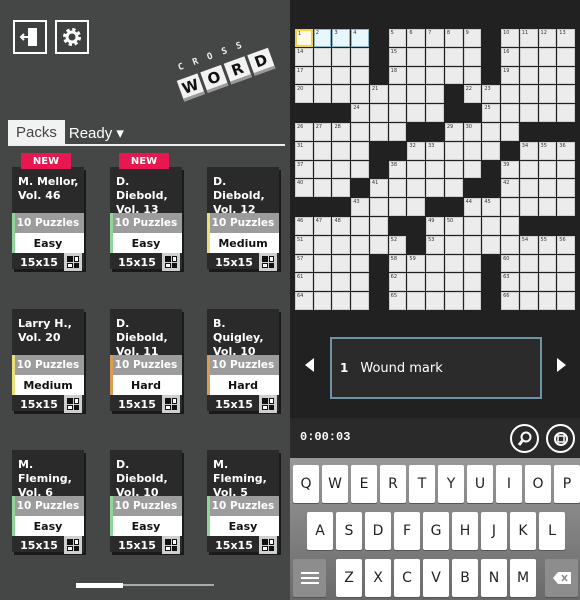  I want to click on grid-cell: 48, so click(341, 225).